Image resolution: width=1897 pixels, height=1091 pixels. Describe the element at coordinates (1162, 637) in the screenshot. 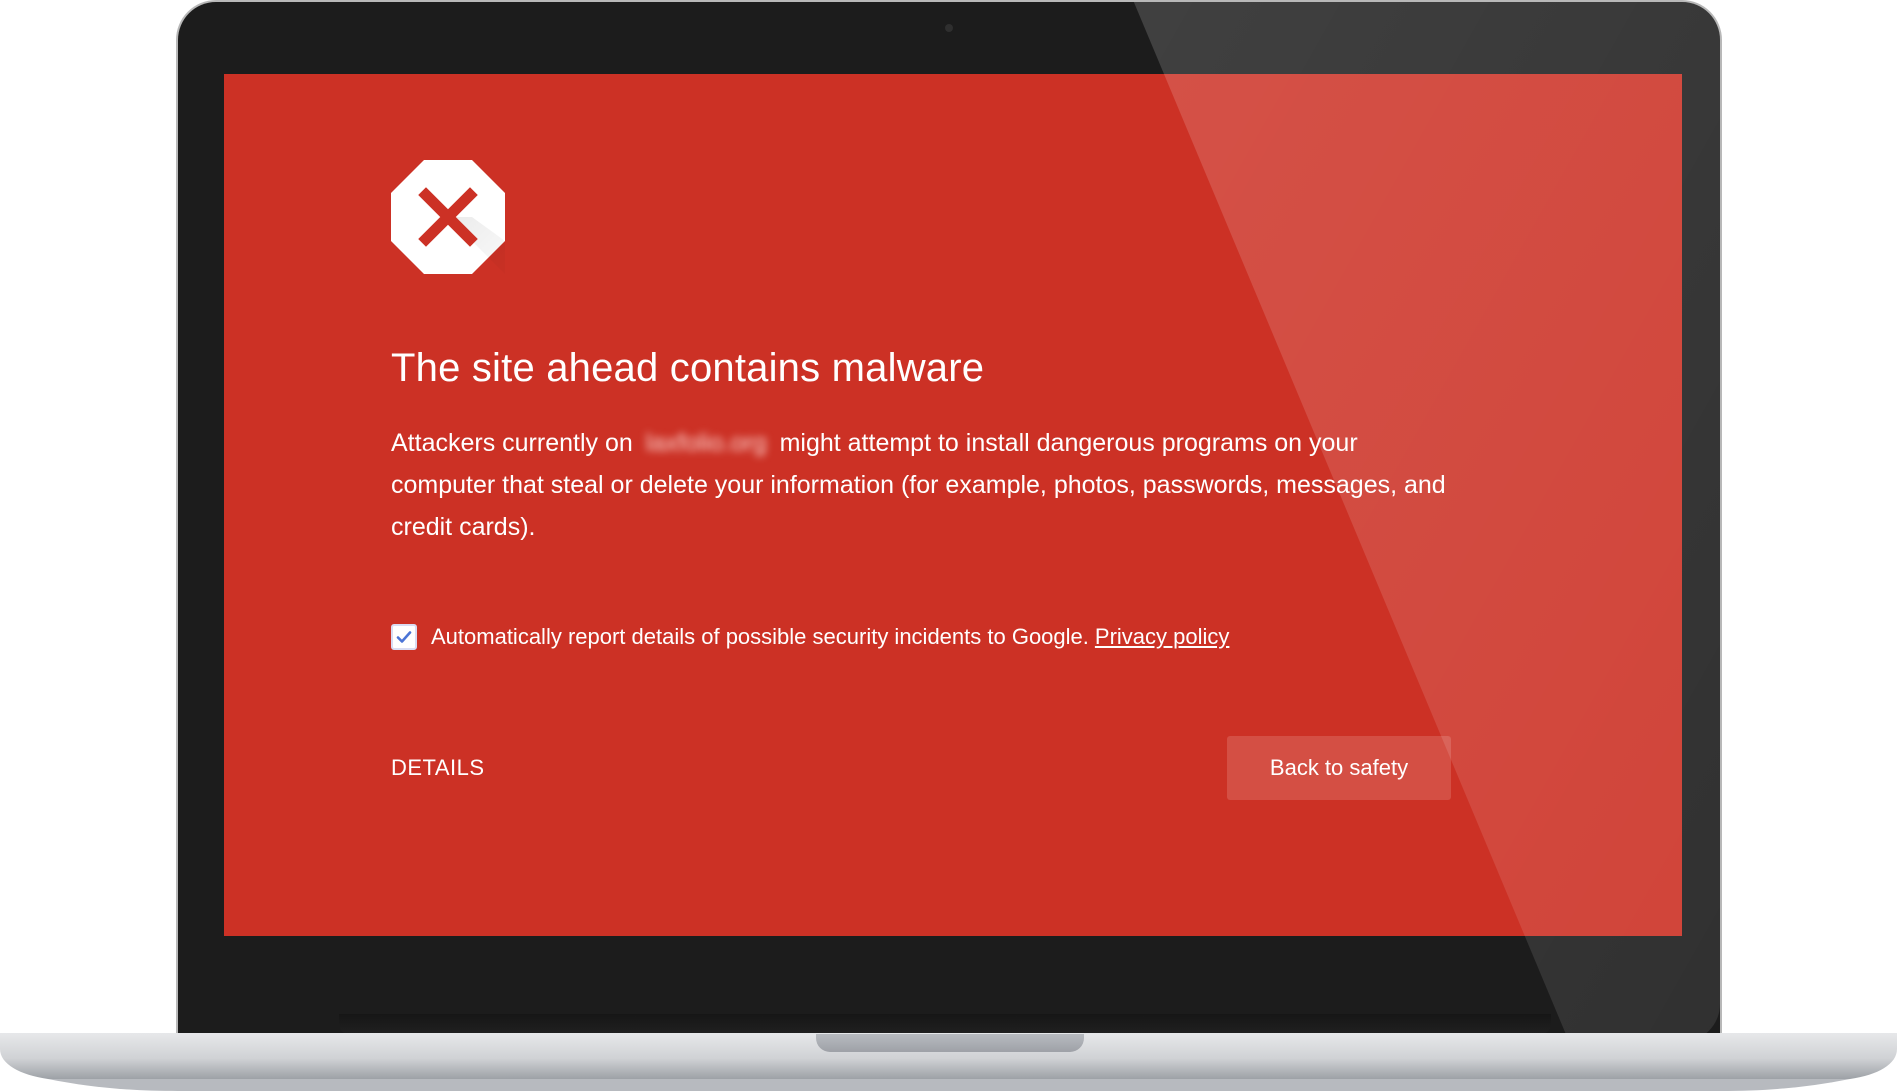

I see `privacy-policy-link: Privacy policy` at that location.